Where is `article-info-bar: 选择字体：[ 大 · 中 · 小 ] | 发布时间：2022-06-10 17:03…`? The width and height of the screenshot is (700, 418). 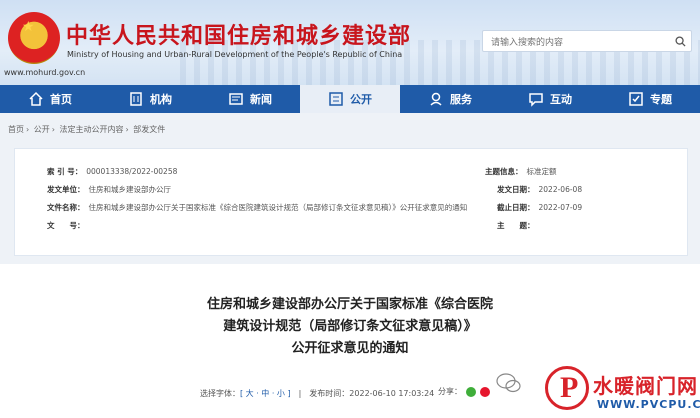 article-info-bar: 选择字体：[ 大 · 中 · 小 ] | 发布时间：2022-06-10 17:03… is located at coordinates (317, 393).